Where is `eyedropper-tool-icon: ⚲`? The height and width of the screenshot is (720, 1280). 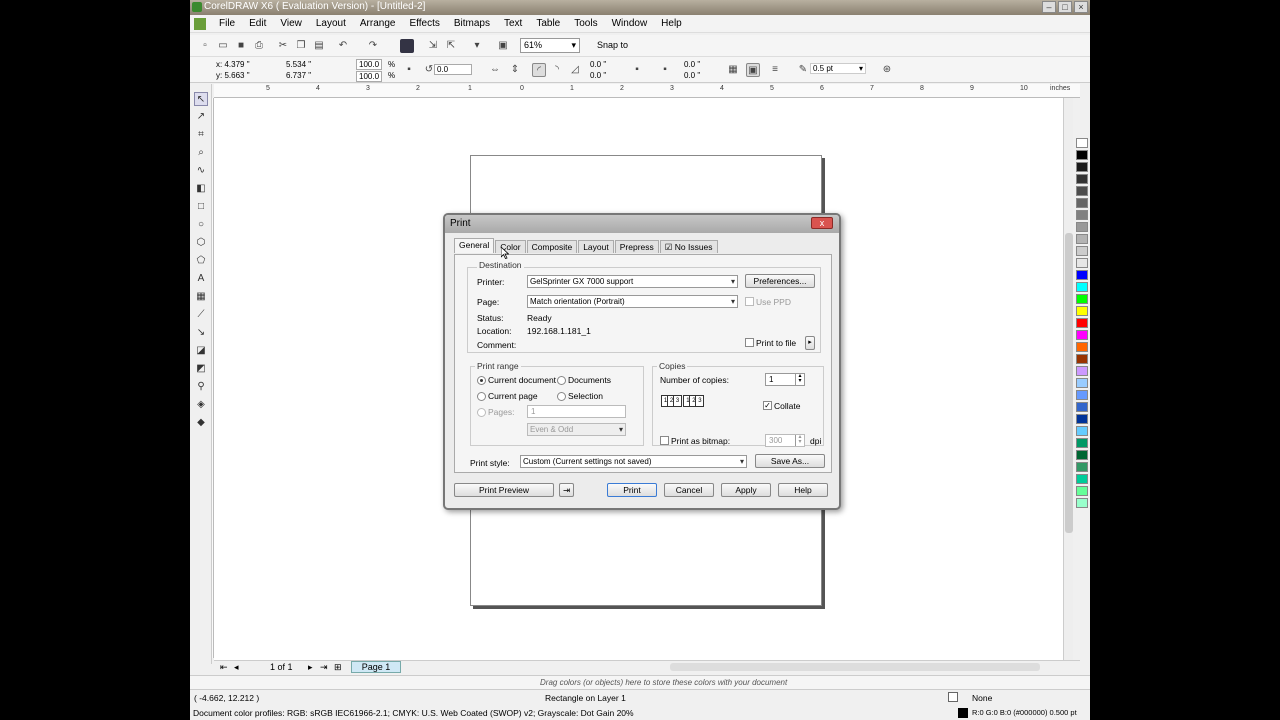
eyedropper-tool-icon: ⚲ is located at coordinates (201, 387).